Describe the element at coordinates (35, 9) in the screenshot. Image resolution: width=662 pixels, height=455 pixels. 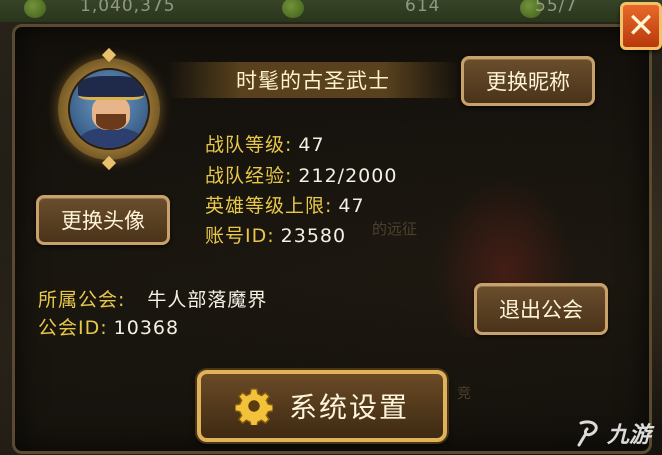
I see `gold-icon` at that location.